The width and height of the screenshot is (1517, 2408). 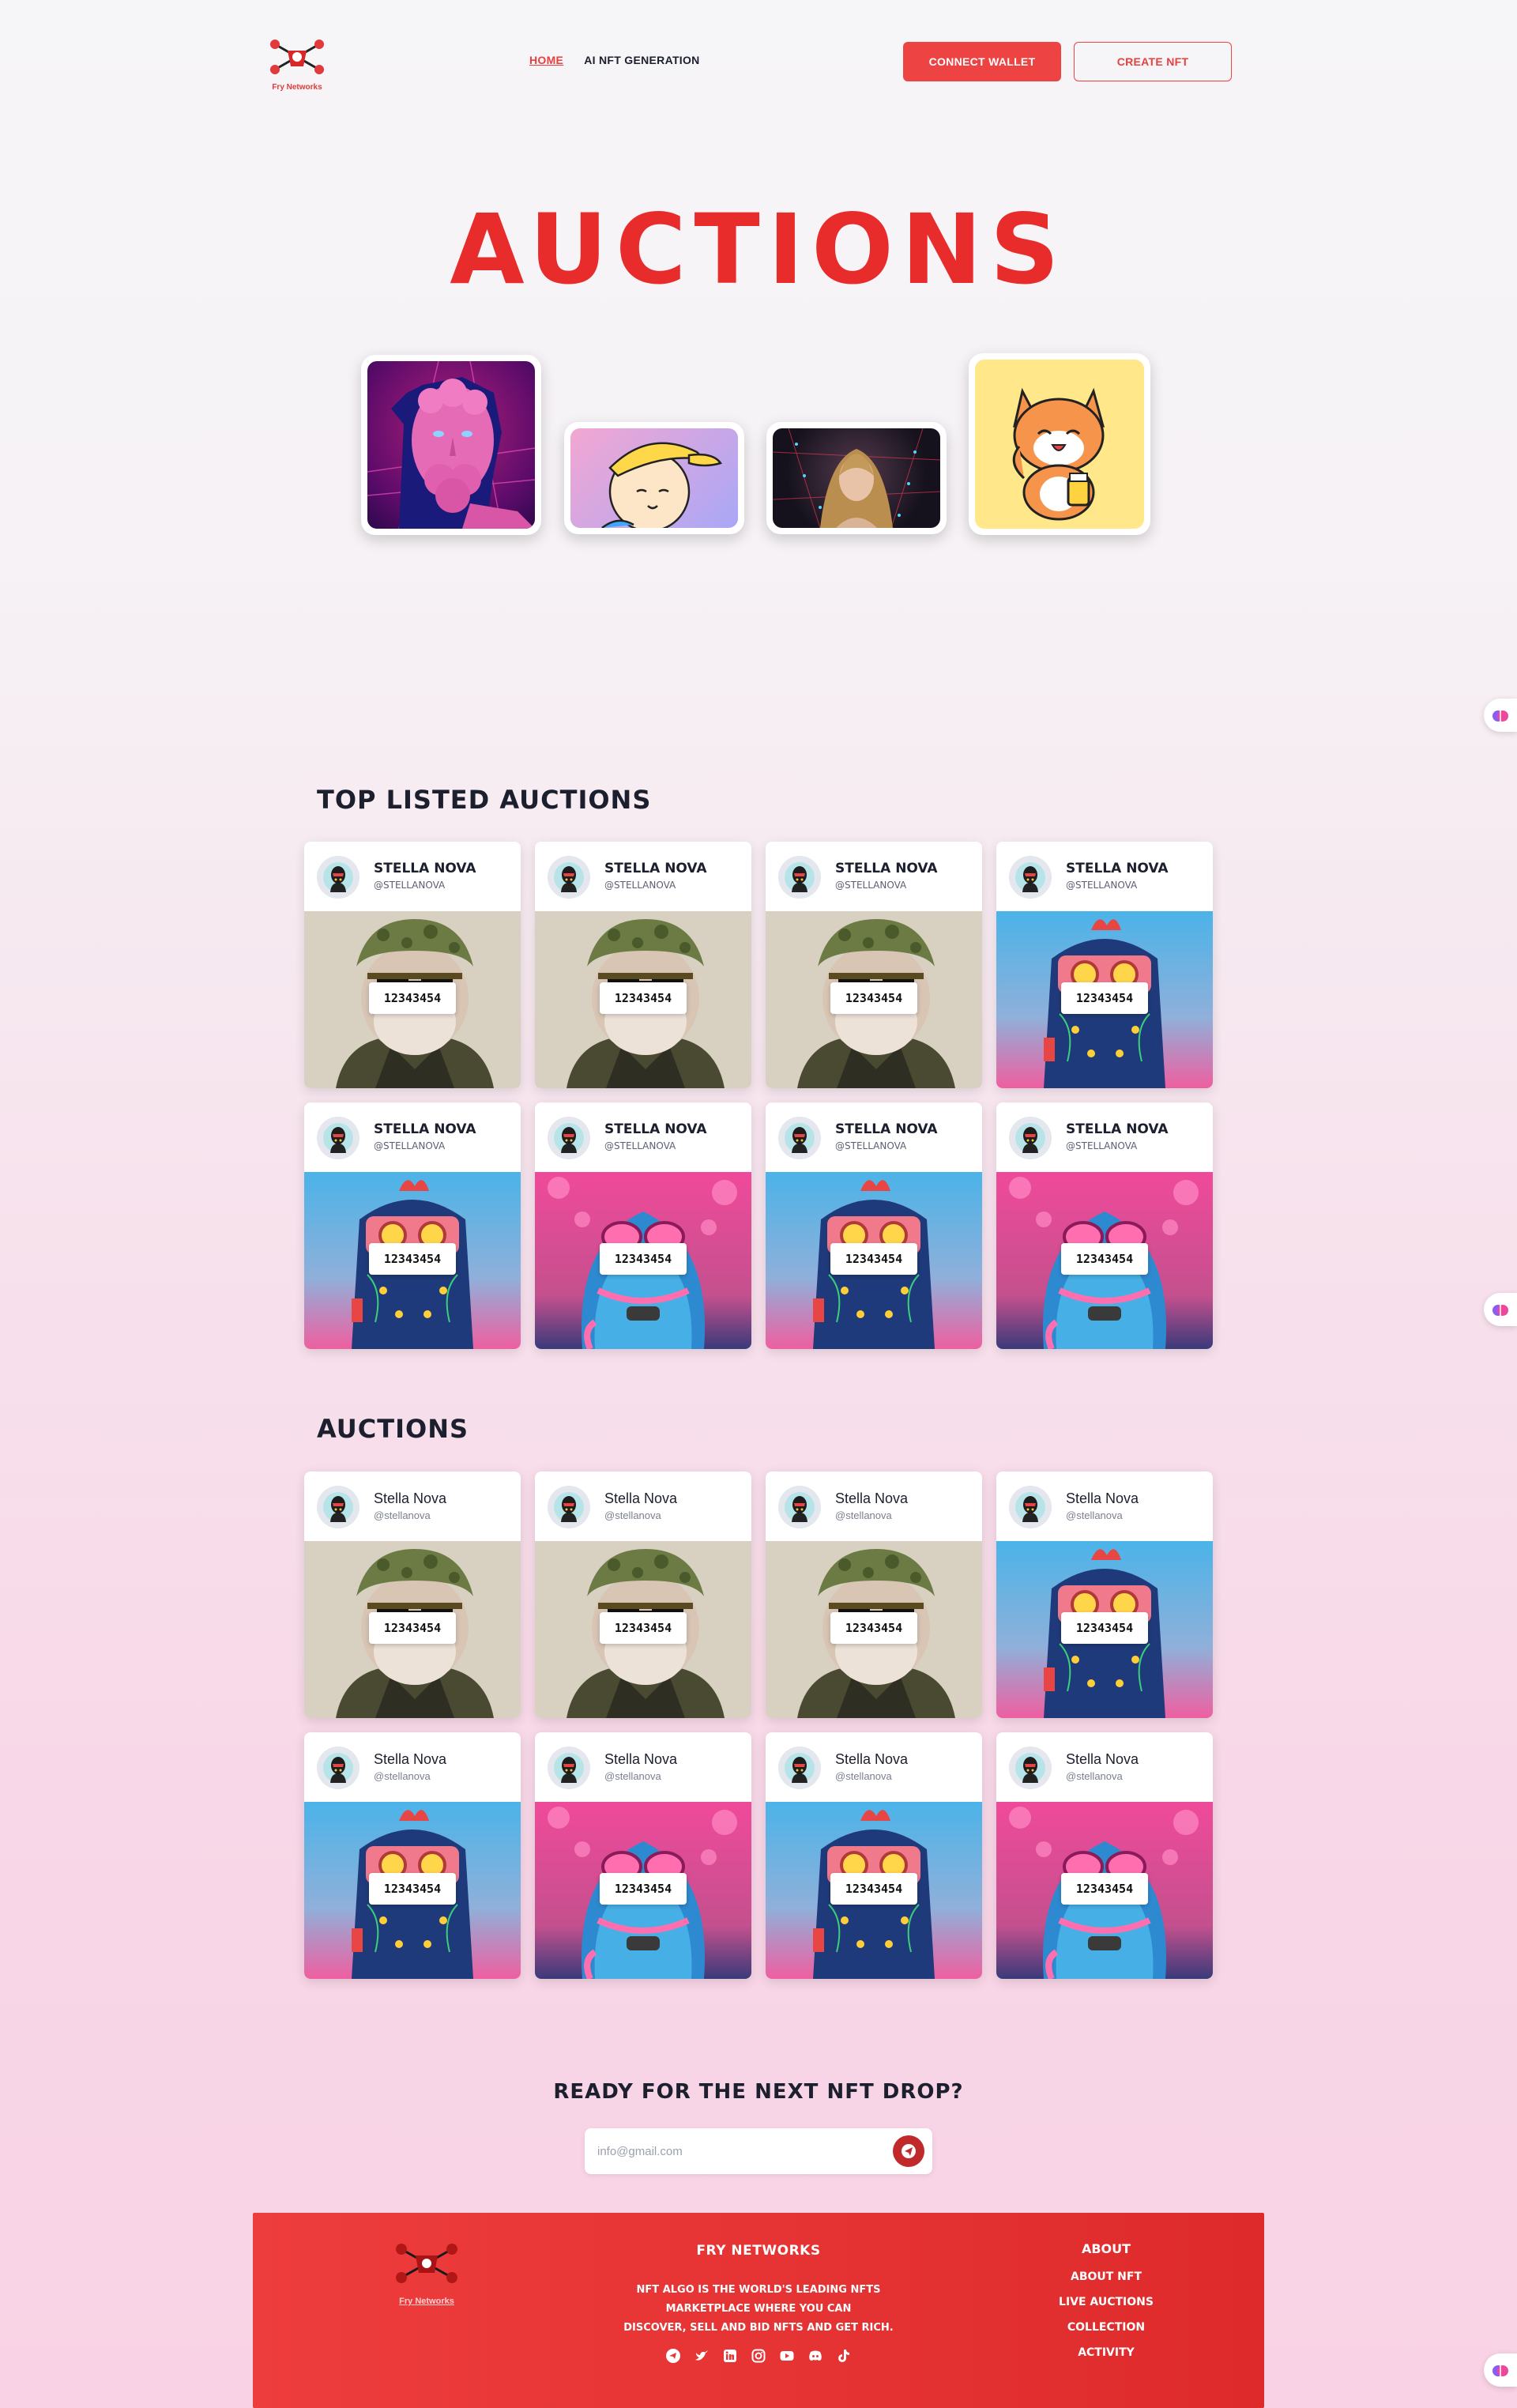 I want to click on hero-image-neon-woman, so click(x=857, y=478).